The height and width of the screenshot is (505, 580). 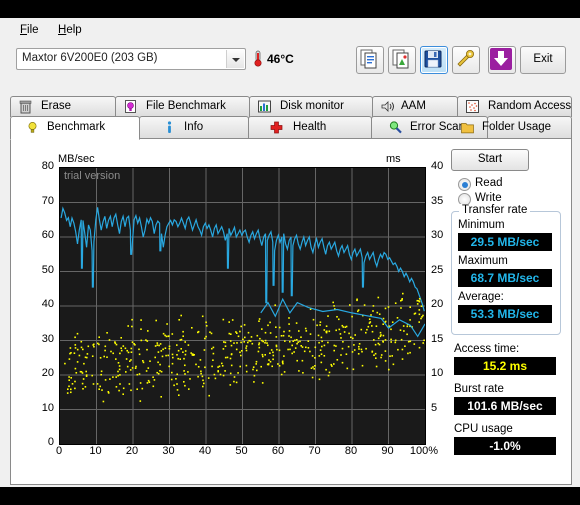 I want to click on tab-health: Health, so click(x=310, y=127).